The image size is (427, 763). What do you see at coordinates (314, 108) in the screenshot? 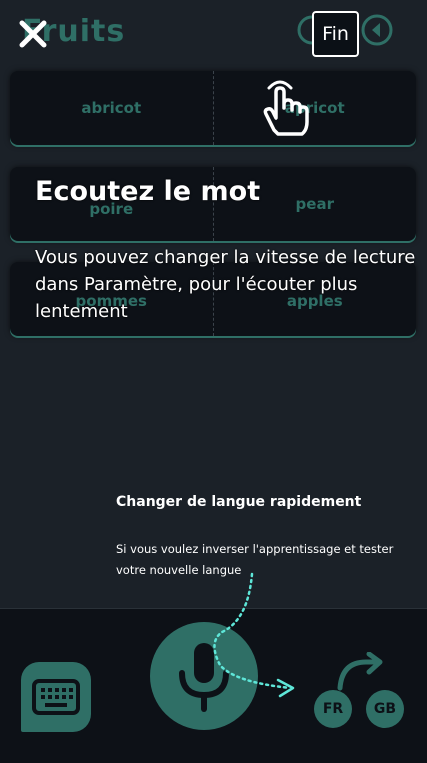
I see `word-translation: apricot` at bounding box center [314, 108].